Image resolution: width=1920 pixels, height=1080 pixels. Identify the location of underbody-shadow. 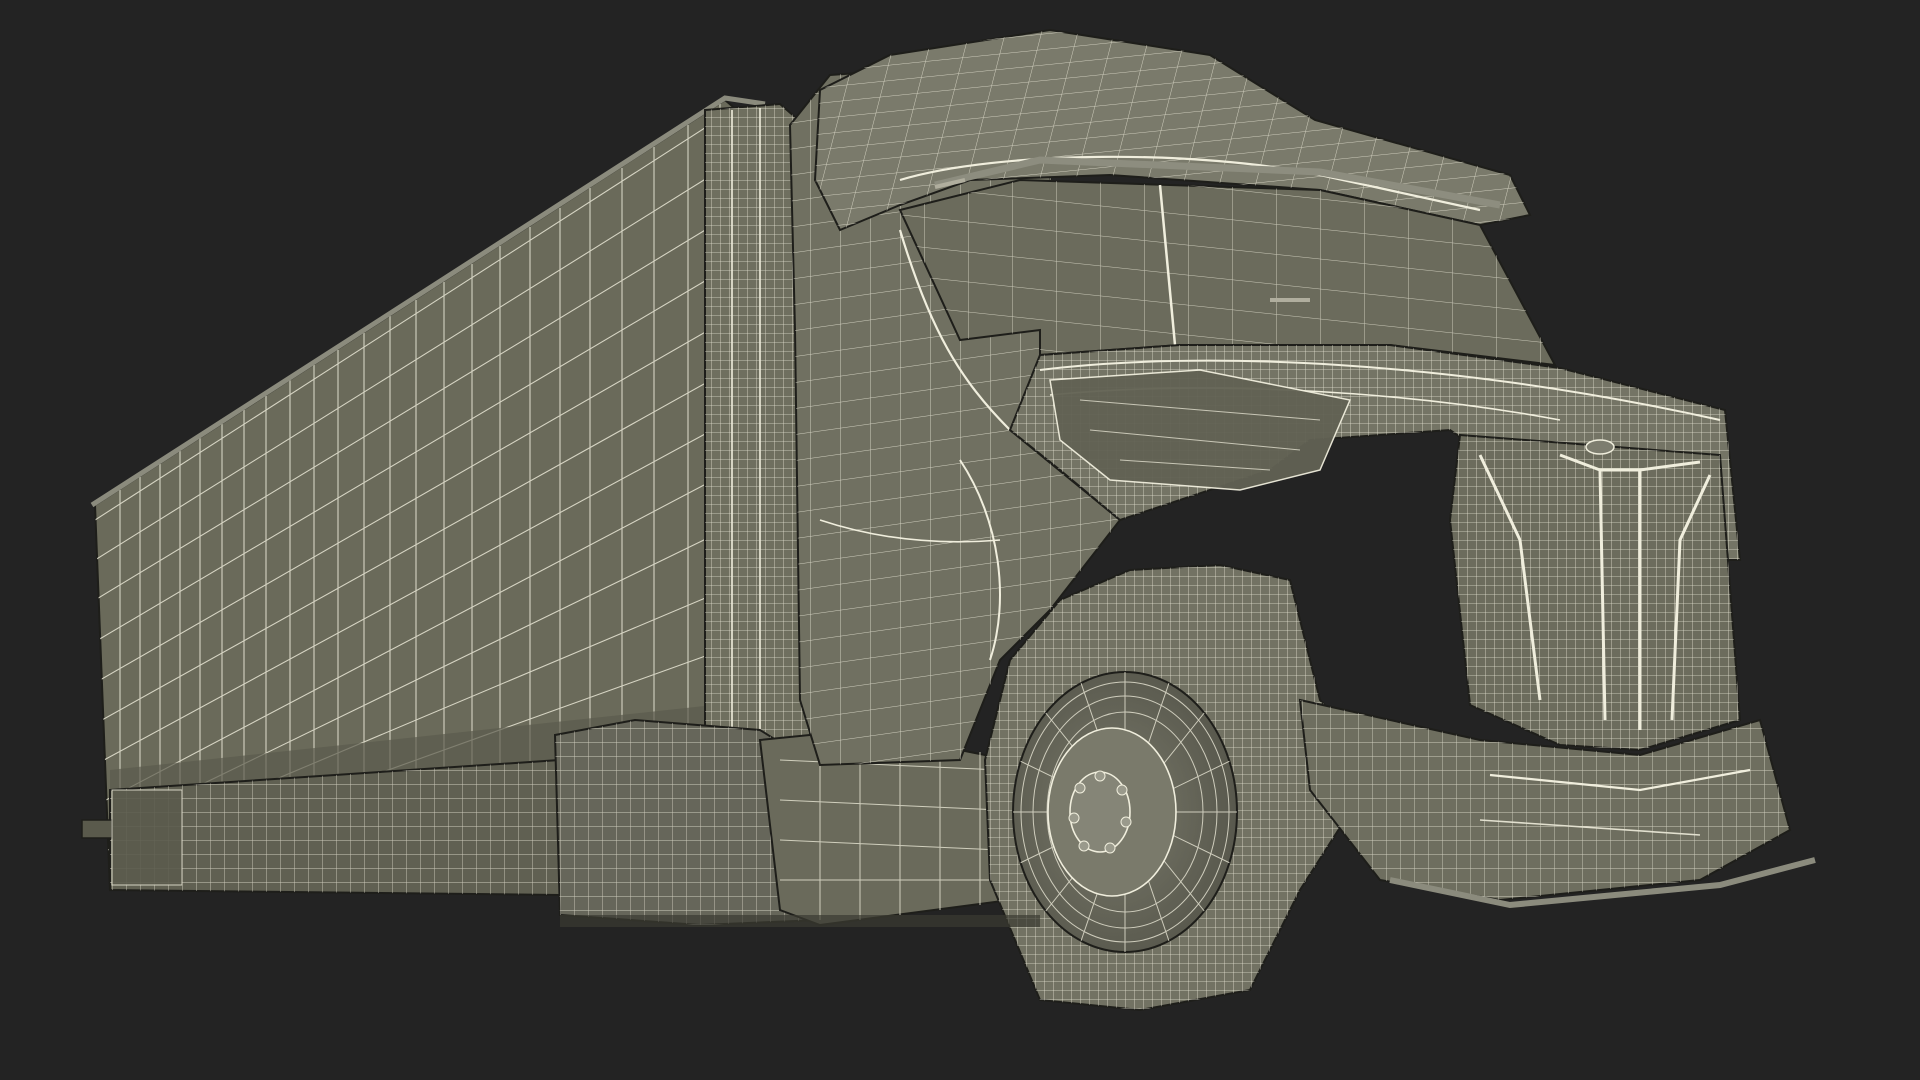
(800, 921).